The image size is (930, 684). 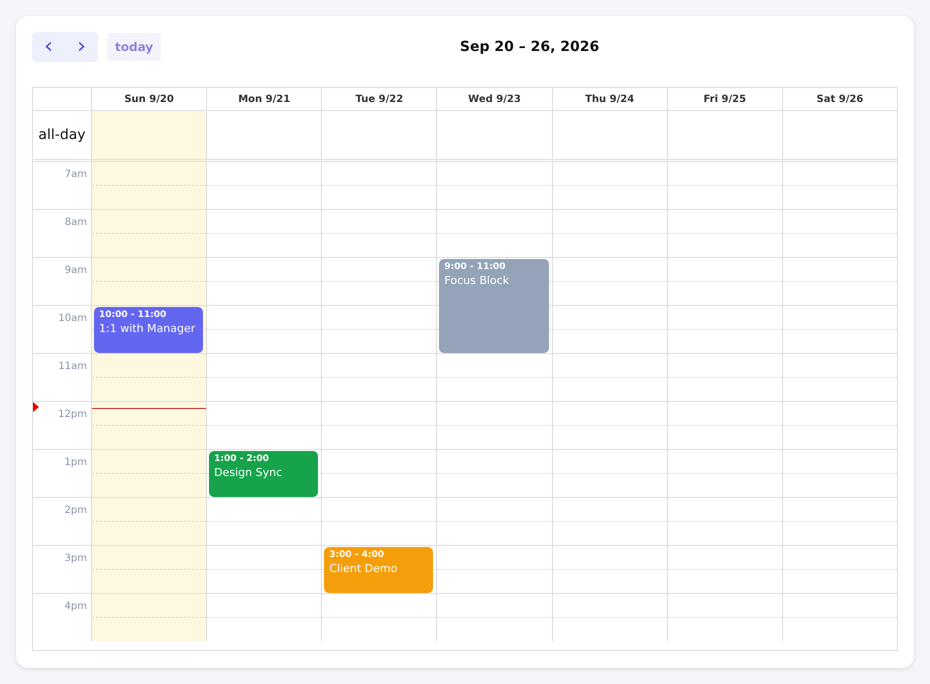 I want to click on day-header: Thu 9/24, so click(x=609, y=99).